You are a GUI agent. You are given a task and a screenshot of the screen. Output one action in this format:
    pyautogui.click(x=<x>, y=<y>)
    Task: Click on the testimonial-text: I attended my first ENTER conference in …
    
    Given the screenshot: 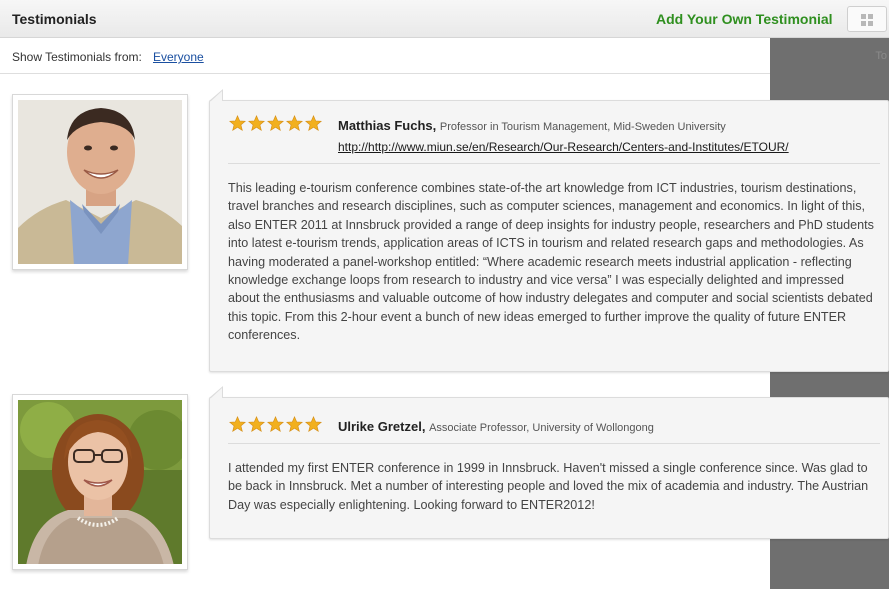 What is the action you would take?
    pyautogui.click(x=548, y=486)
    